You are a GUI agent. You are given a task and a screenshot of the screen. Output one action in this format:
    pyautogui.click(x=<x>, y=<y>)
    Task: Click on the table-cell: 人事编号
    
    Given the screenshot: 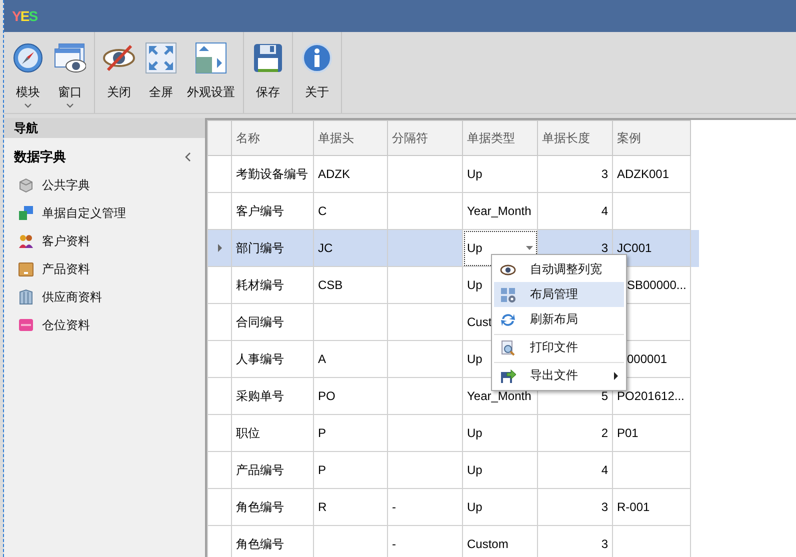 What is the action you would take?
    pyautogui.click(x=273, y=359)
    